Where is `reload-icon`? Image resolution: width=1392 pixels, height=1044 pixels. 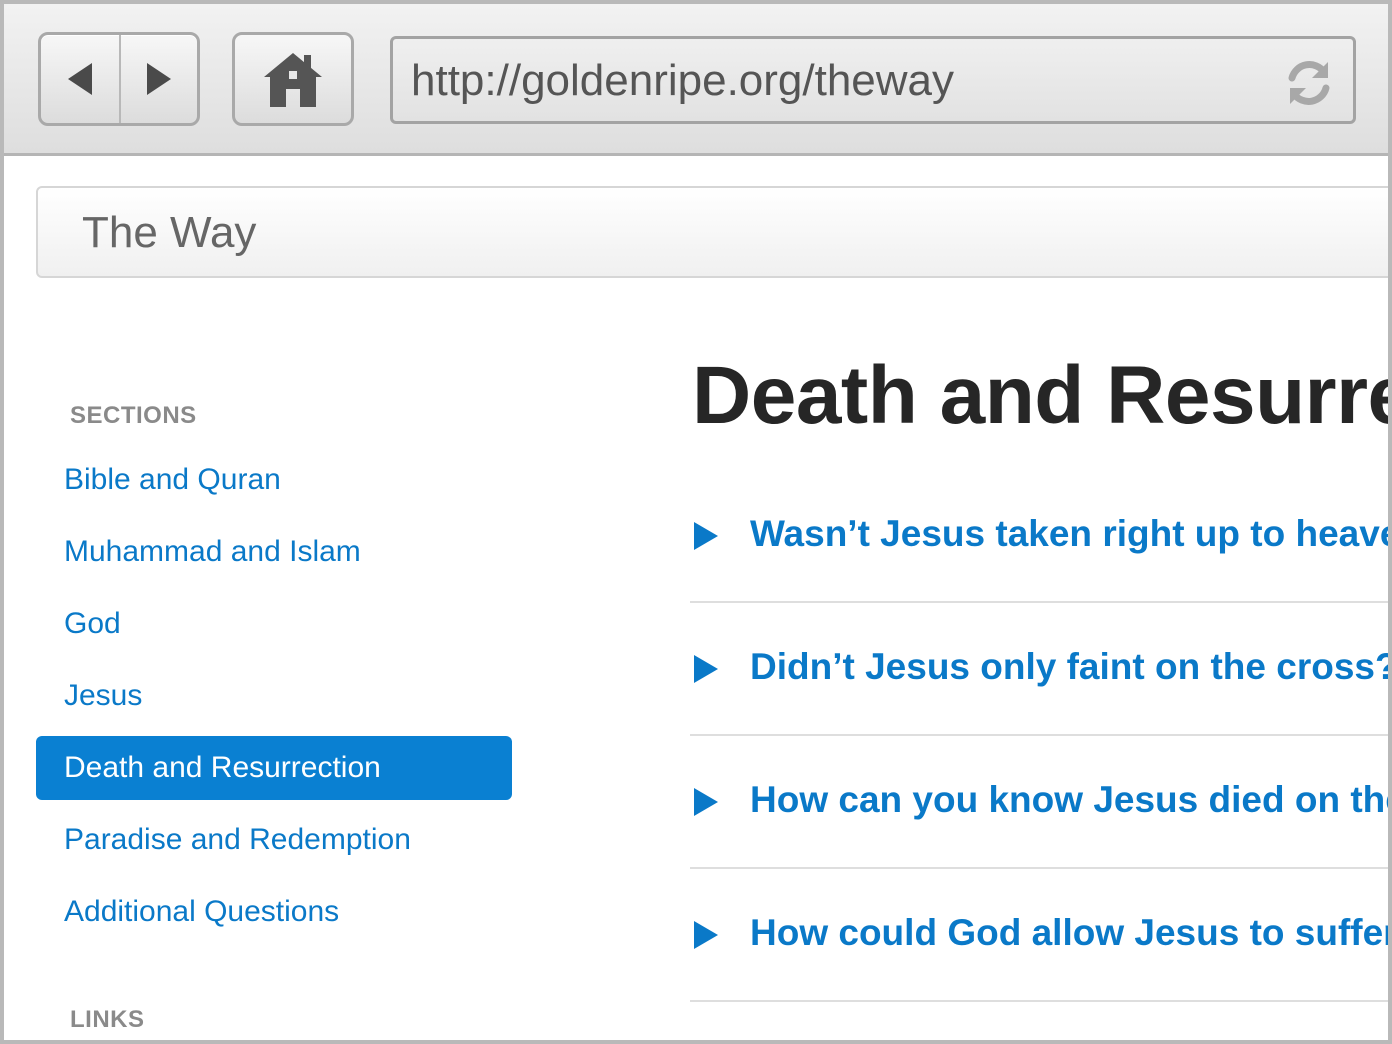 reload-icon is located at coordinates (1309, 83).